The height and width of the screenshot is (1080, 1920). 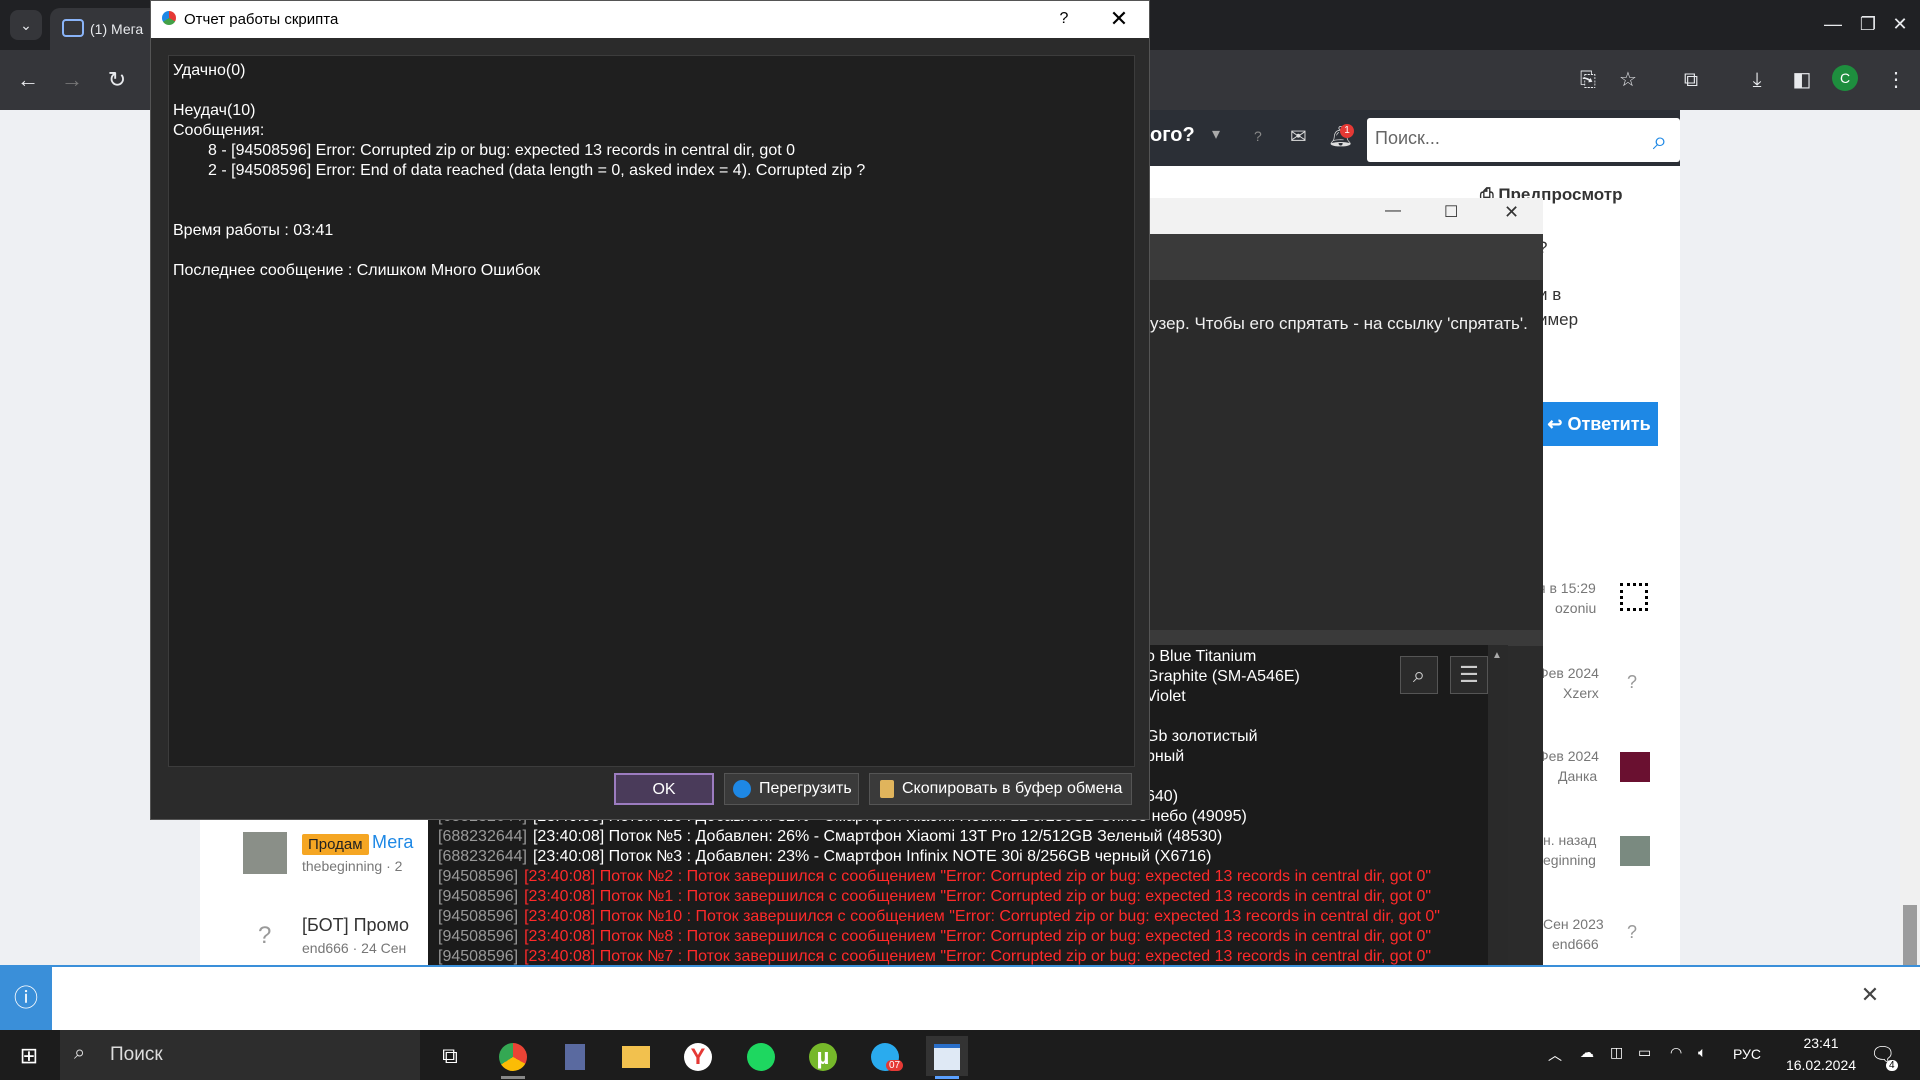 What do you see at coordinates (1569, 860) in the screenshot?
I see `thread-user: eginning` at bounding box center [1569, 860].